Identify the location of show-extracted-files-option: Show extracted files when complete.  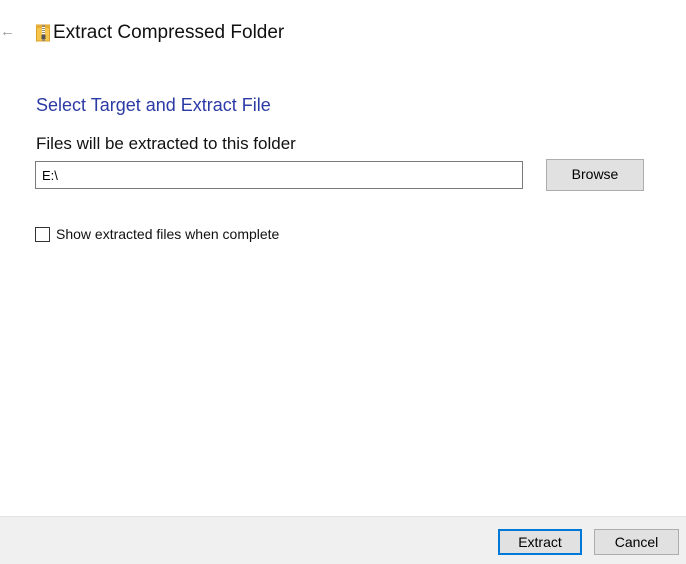
(157, 234).